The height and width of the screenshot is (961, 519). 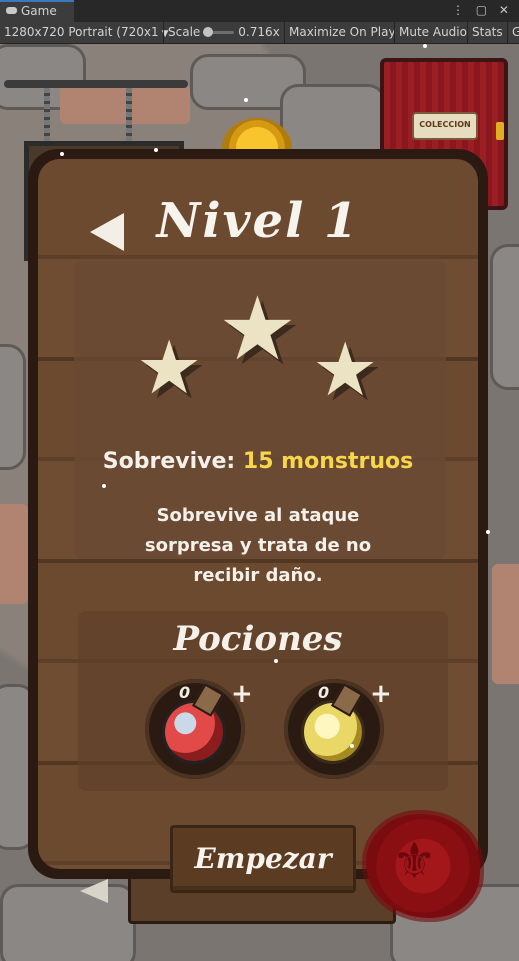 What do you see at coordinates (94, 891) in the screenshot?
I see `prev-world-arrow` at bounding box center [94, 891].